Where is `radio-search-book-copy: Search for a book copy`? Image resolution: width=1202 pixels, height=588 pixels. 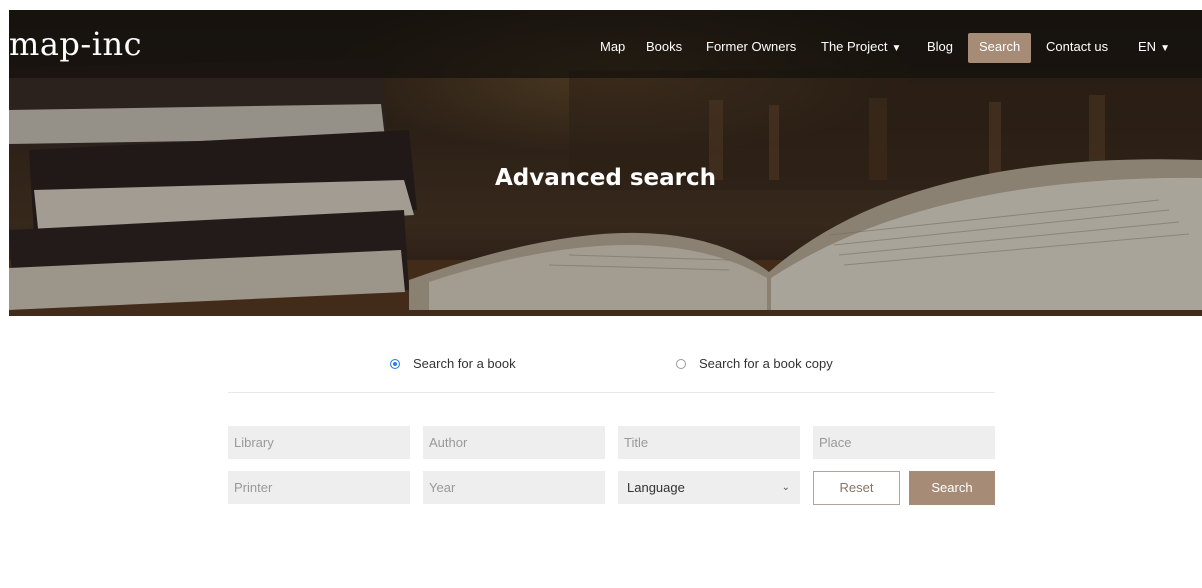 radio-search-book-copy: Search for a book copy is located at coordinates (754, 363).